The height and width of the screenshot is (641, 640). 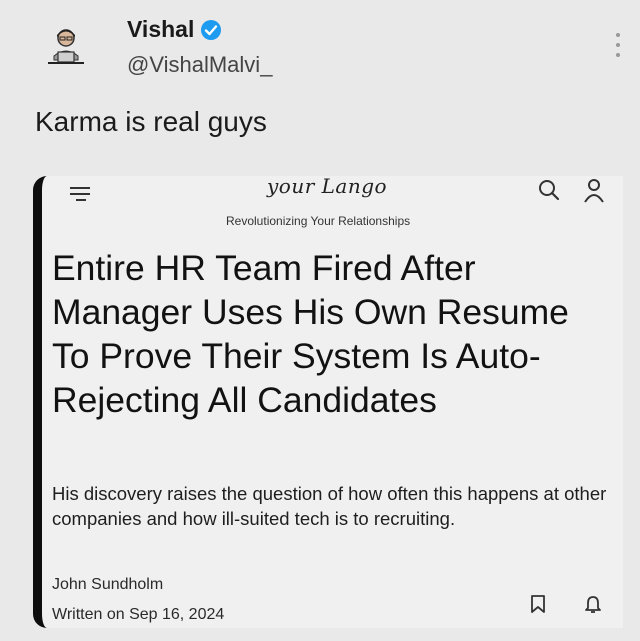 What do you see at coordinates (618, 45) in the screenshot?
I see `more-options-icon` at bounding box center [618, 45].